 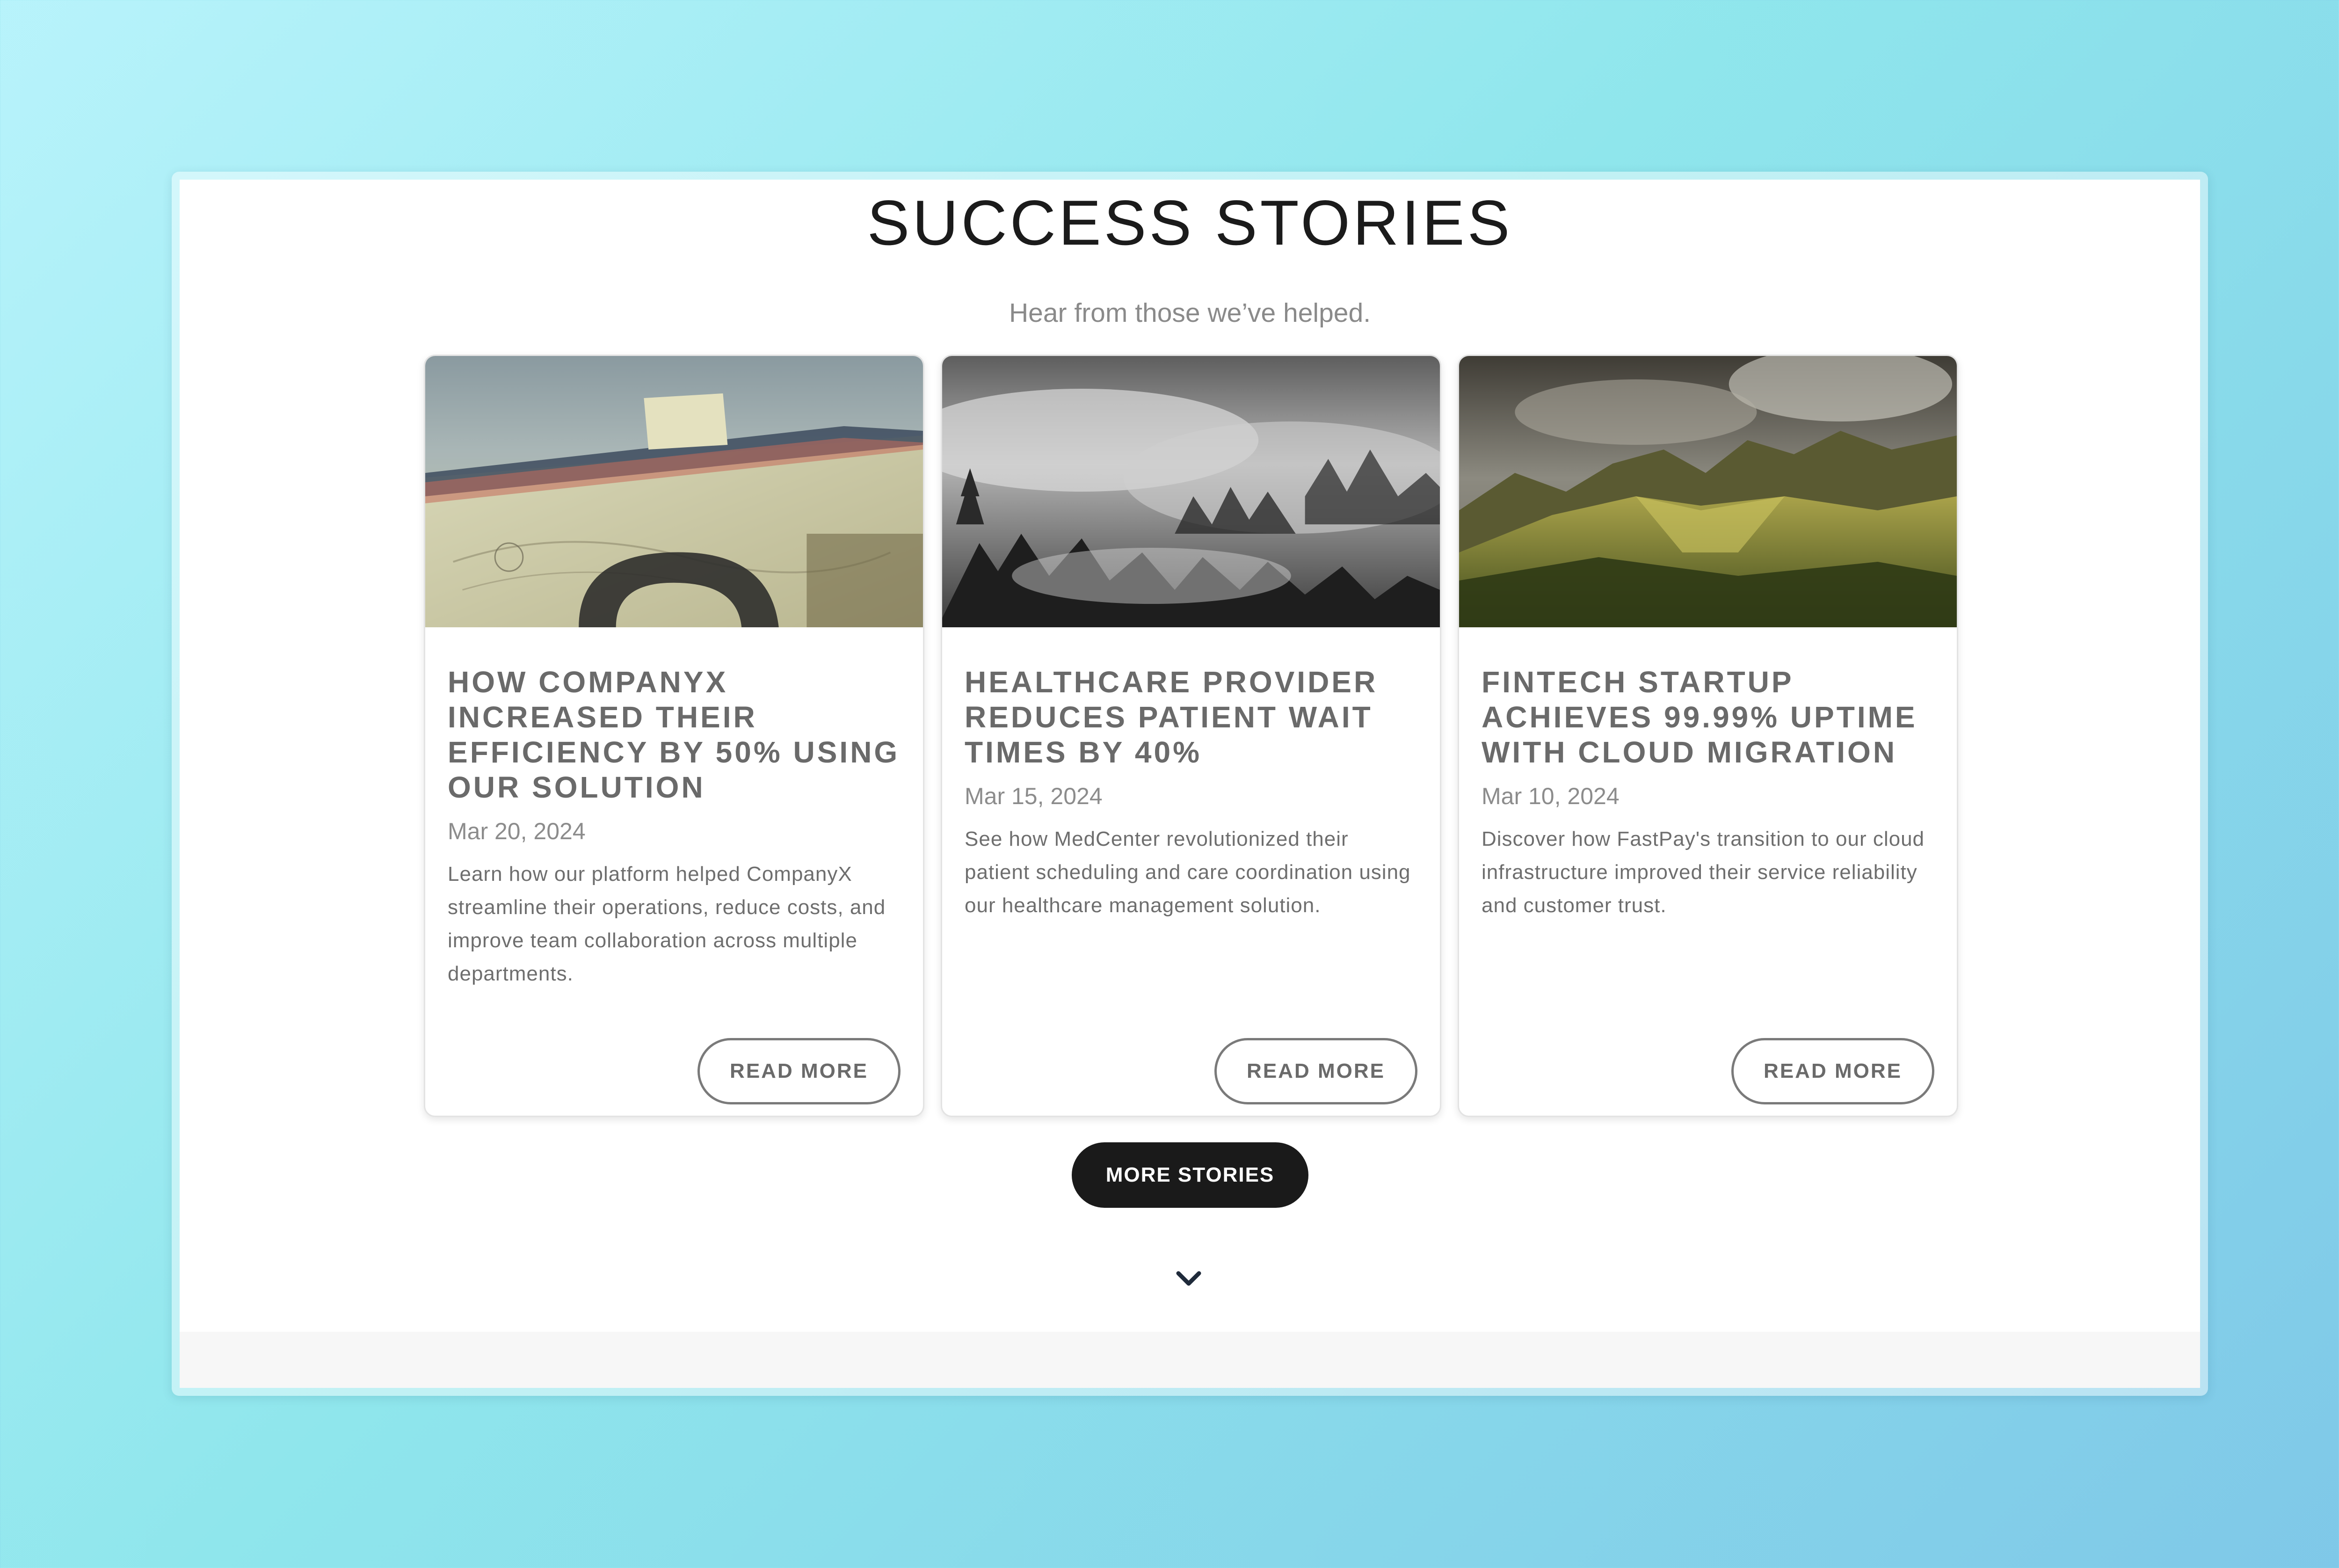 I want to click on story-date: Mar 15, 2024, so click(x=1034, y=796).